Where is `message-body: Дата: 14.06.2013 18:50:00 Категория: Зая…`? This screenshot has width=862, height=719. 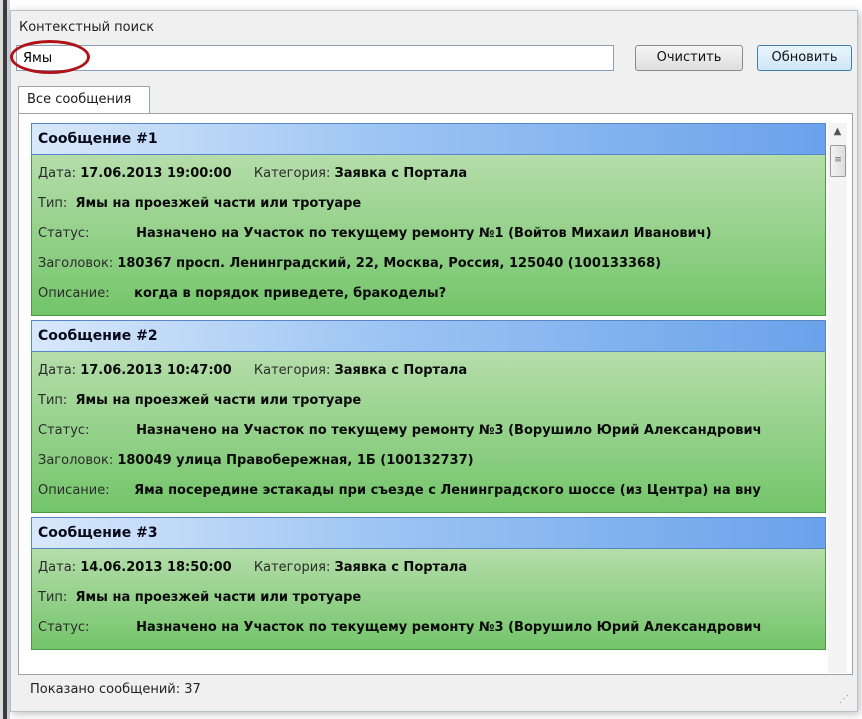 message-body: Дата: 14.06.2013 18:50:00 Категория: Зая… is located at coordinates (428, 599).